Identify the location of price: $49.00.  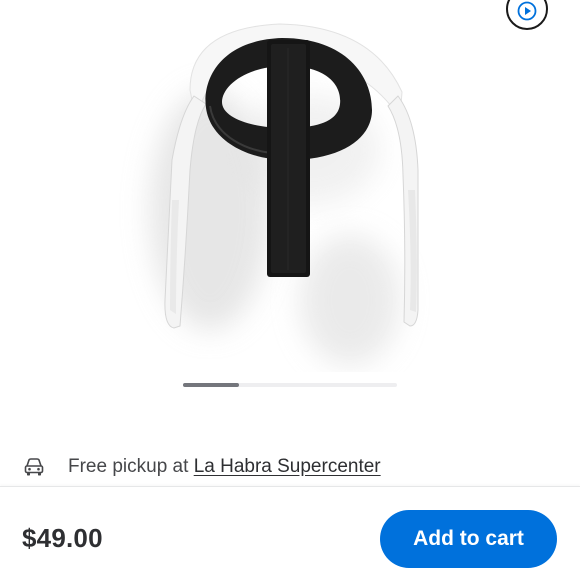
(62, 538).